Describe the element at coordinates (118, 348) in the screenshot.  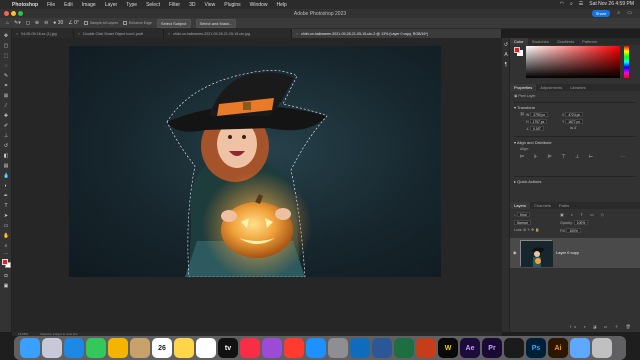
I see `photos-dock-icon` at that location.